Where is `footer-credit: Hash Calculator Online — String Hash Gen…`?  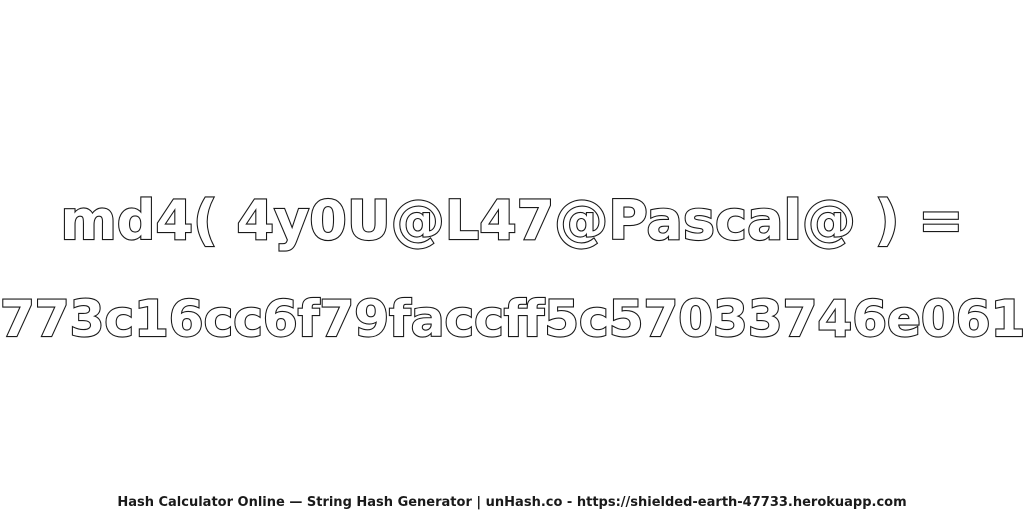 footer-credit: Hash Calculator Online — String Hash Gen… is located at coordinates (512, 502).